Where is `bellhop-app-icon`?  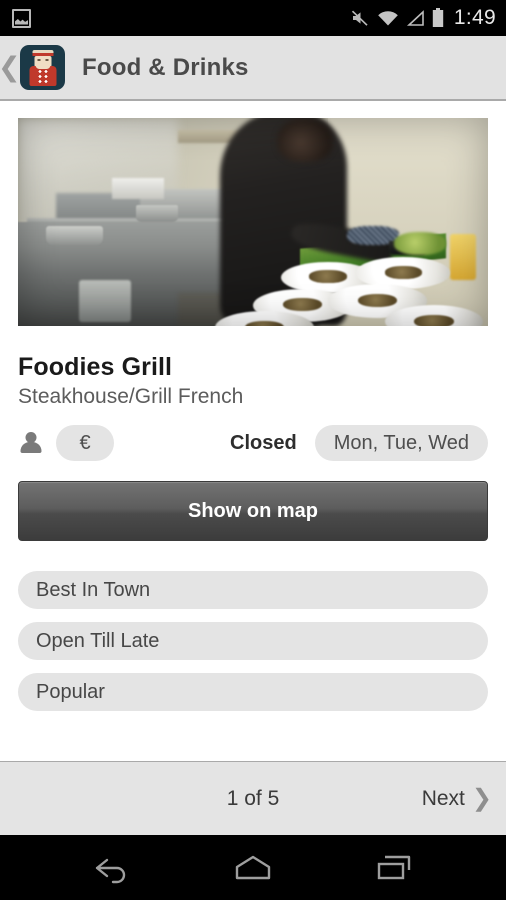
bellhop-app-icon is located at coordinates (42, 67).